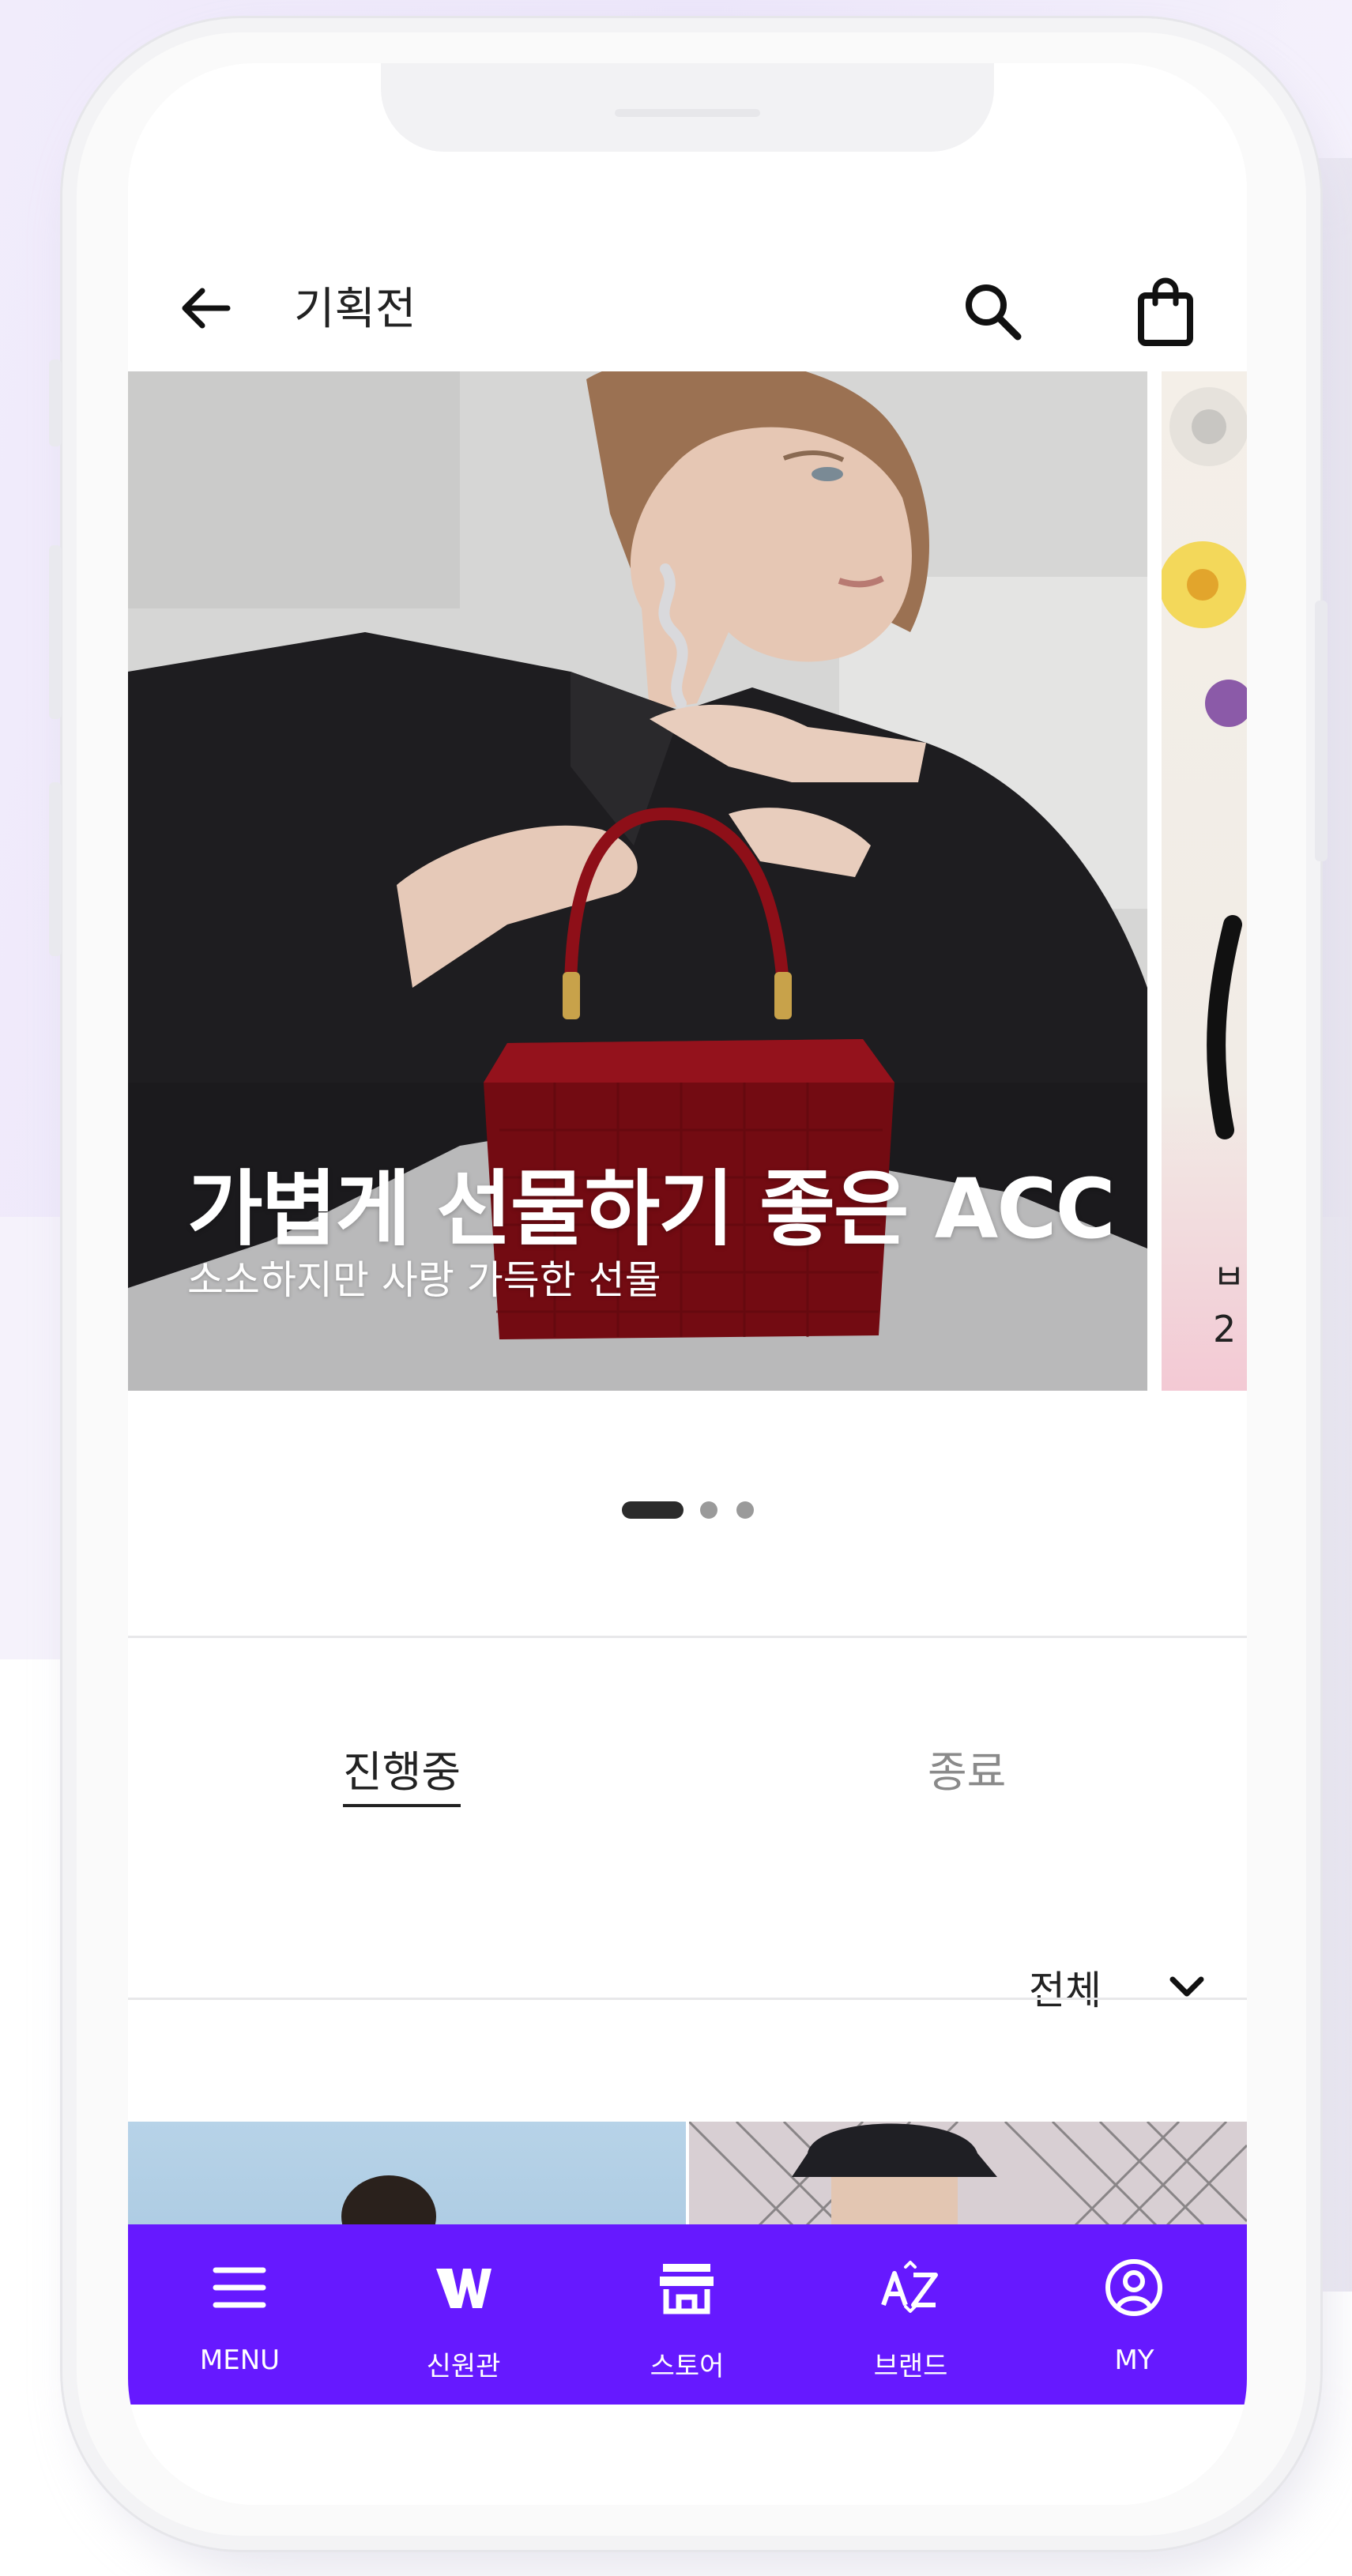  I want to click on brand-az-icon, so click(909, 2287).